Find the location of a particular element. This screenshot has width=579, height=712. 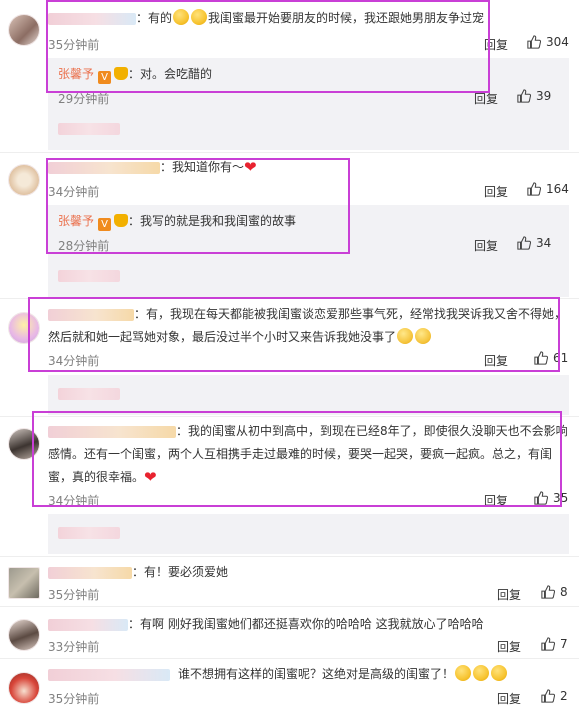

comment-text: ：有啊 刚好我闺蜜她们都还挺喜欢你的哈哈哈 这我就放心了哈哈哈 is located at coordinates (266, 624).